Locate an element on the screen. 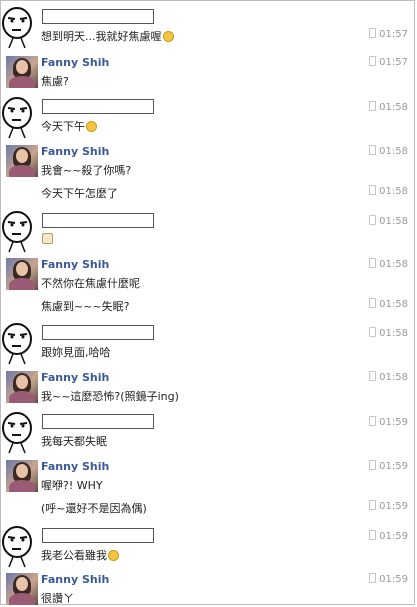 This screenshot has height=607, width=417. message-text: (呼~還好不是因為偶) is located at coordinates (94, 508).